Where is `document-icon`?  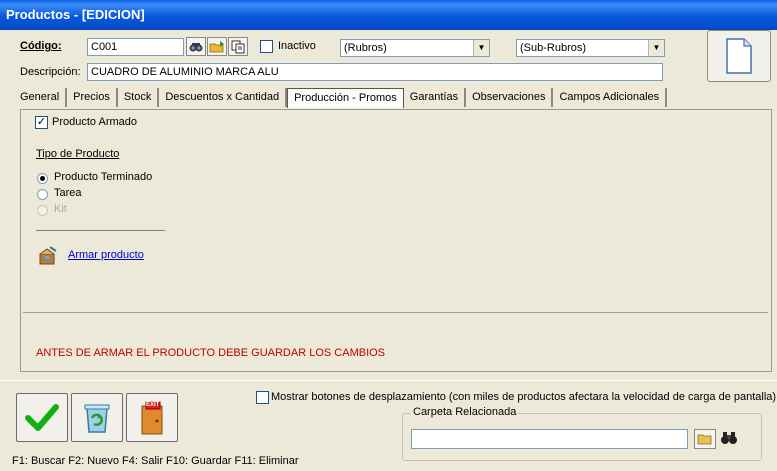
document-icon is located at coordinates (739, 56).